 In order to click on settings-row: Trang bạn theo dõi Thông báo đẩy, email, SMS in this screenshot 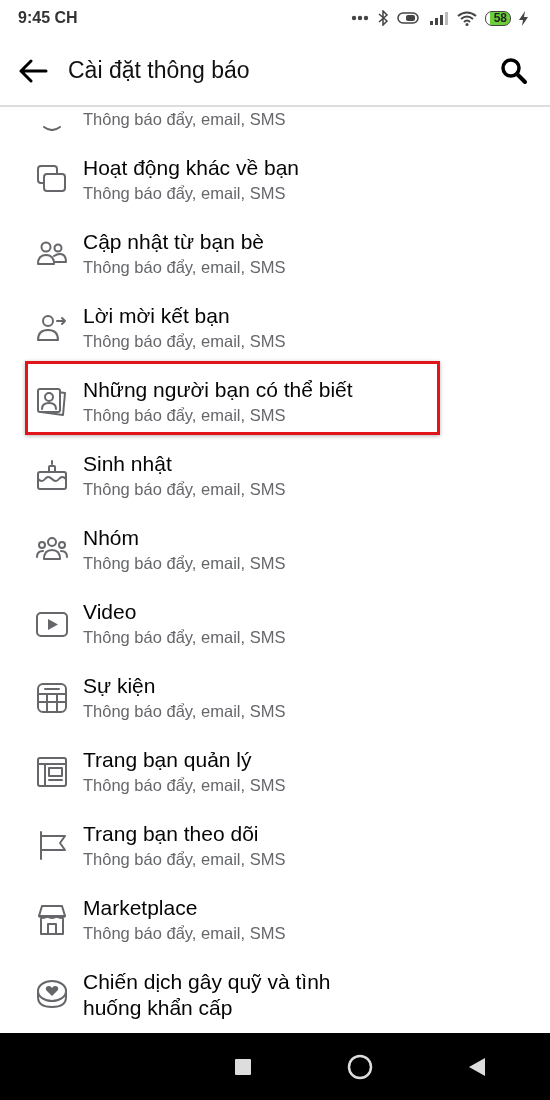, I will do `click(232, 842)`.